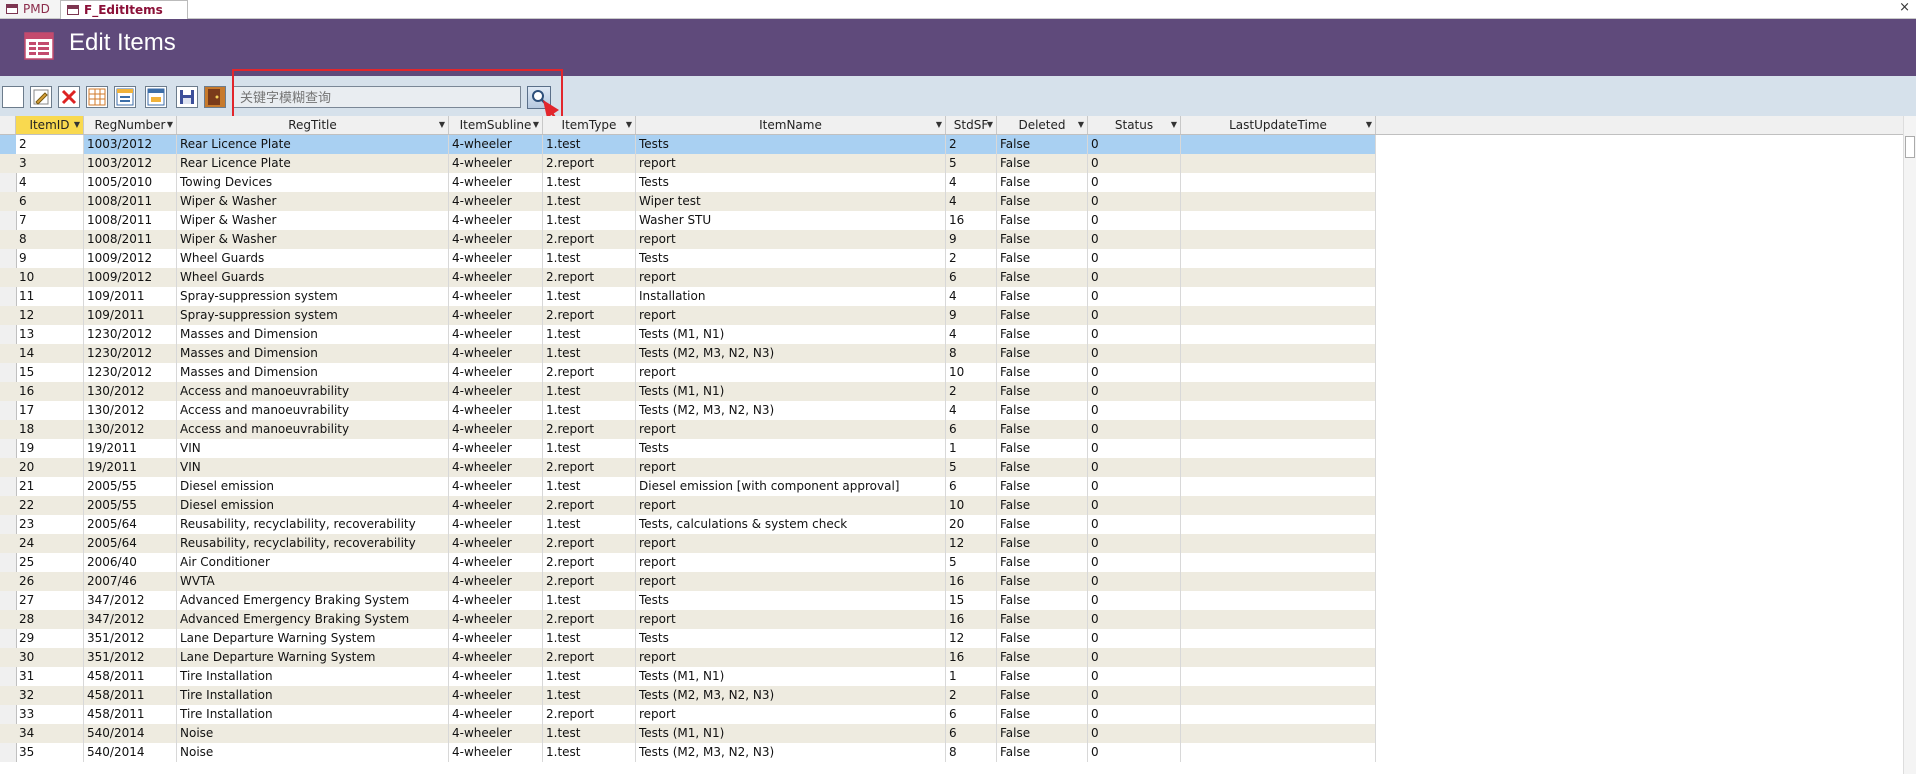  What do you see at coordinates (313, 182) in the screenshot?
I see `cell-regtitle: Towing Devices` at bounding box center [313, 182].